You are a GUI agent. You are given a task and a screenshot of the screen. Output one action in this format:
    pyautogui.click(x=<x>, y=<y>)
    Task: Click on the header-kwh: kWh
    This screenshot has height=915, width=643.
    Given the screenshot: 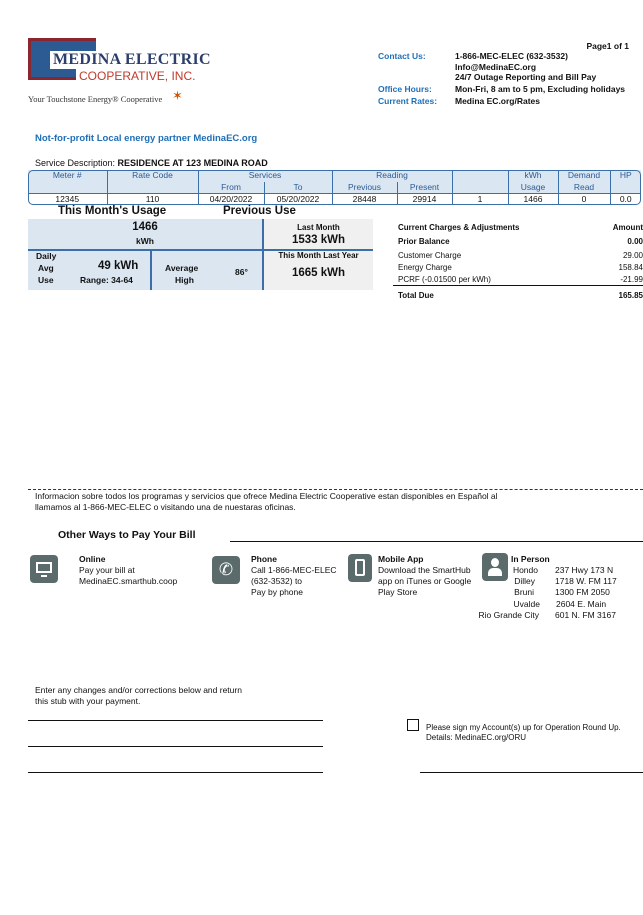 What is the action you would take?
    pyautogui.click(x=532, y=176)
    